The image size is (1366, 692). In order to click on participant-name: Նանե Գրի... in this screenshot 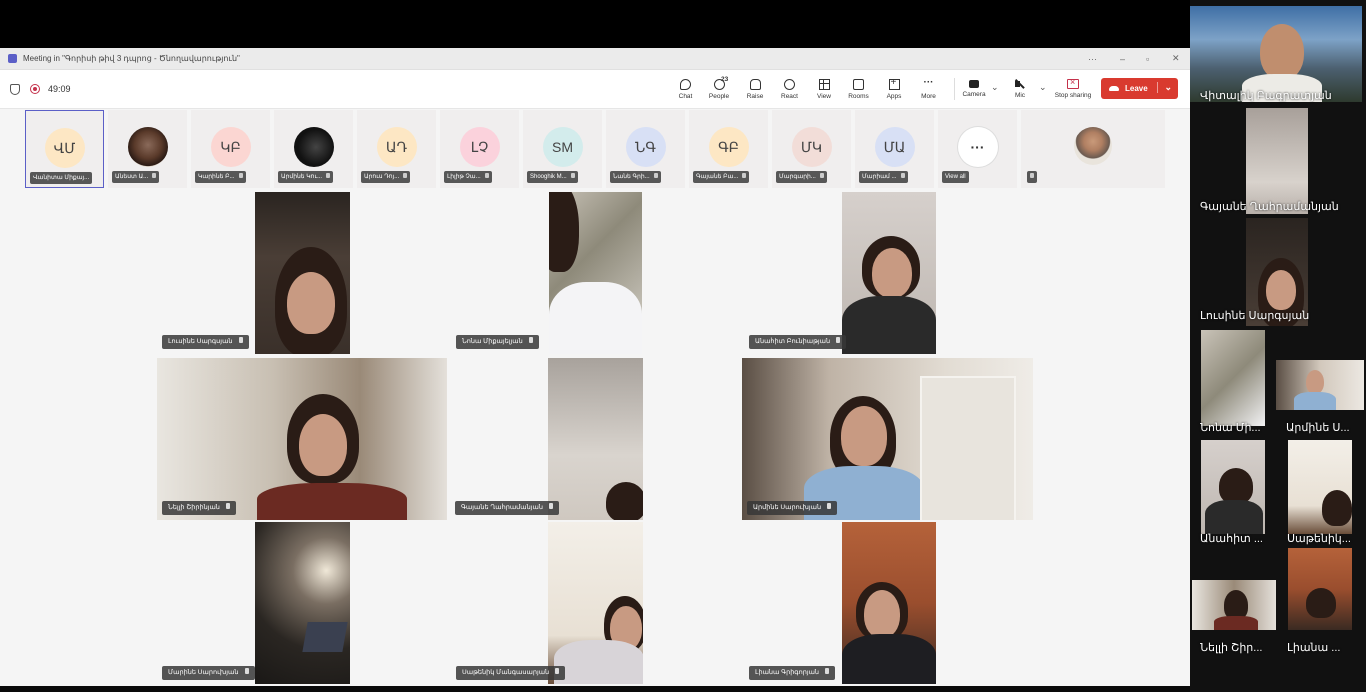, I will do `click(631, 177)`.